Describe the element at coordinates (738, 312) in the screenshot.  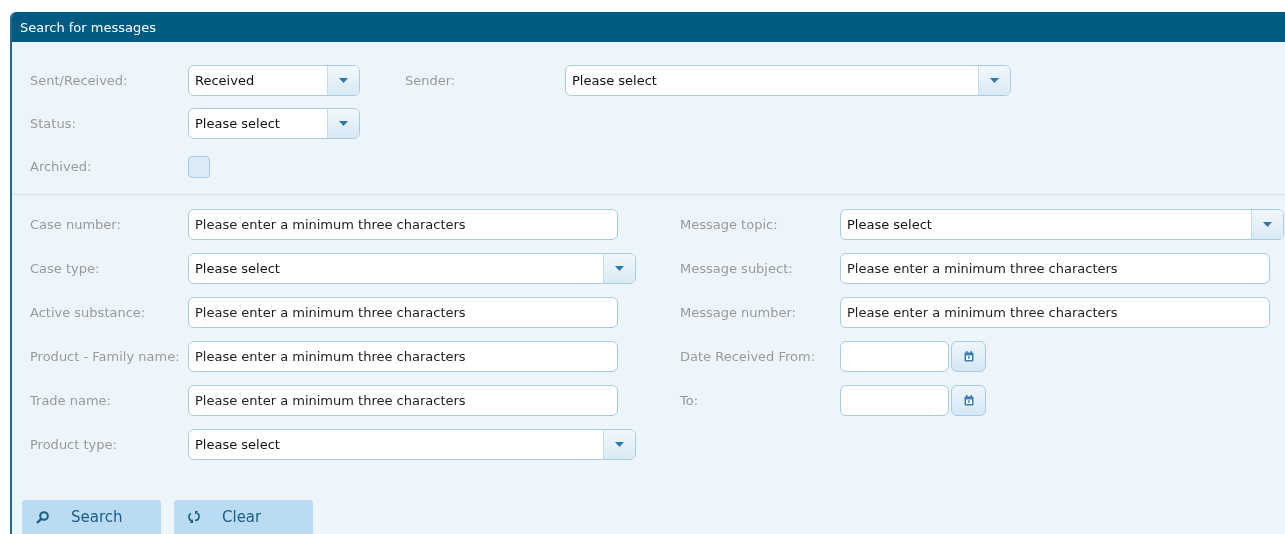
I see `field-label: Message number:` at that location.